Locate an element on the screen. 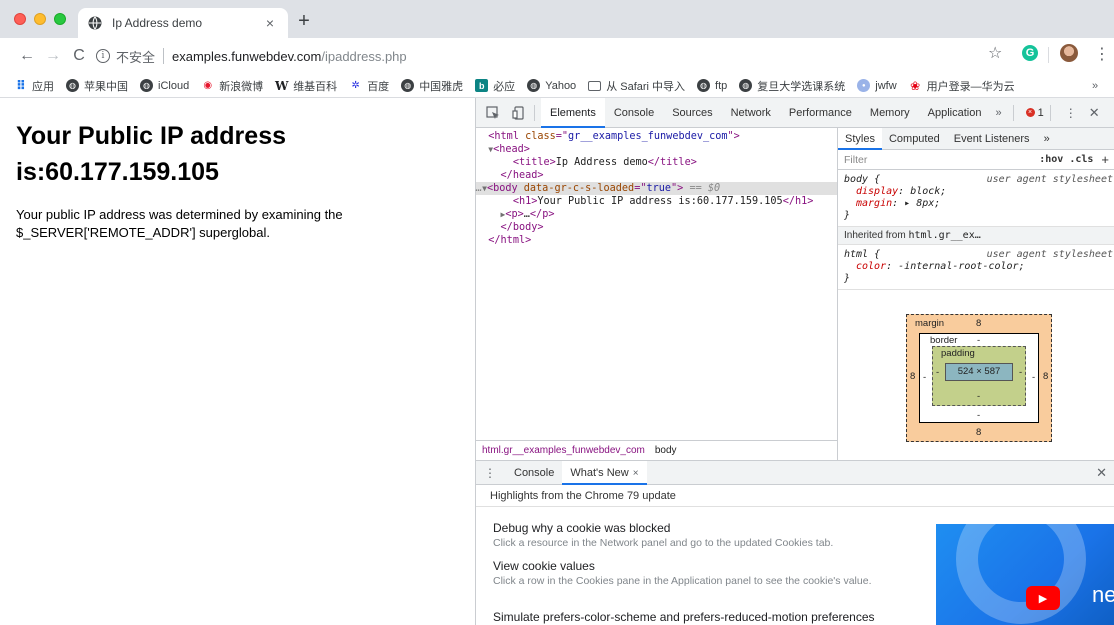 This screenshot has width=1114, height=625. url-path: /ipaddress.php is located at coordinates (363, 56).